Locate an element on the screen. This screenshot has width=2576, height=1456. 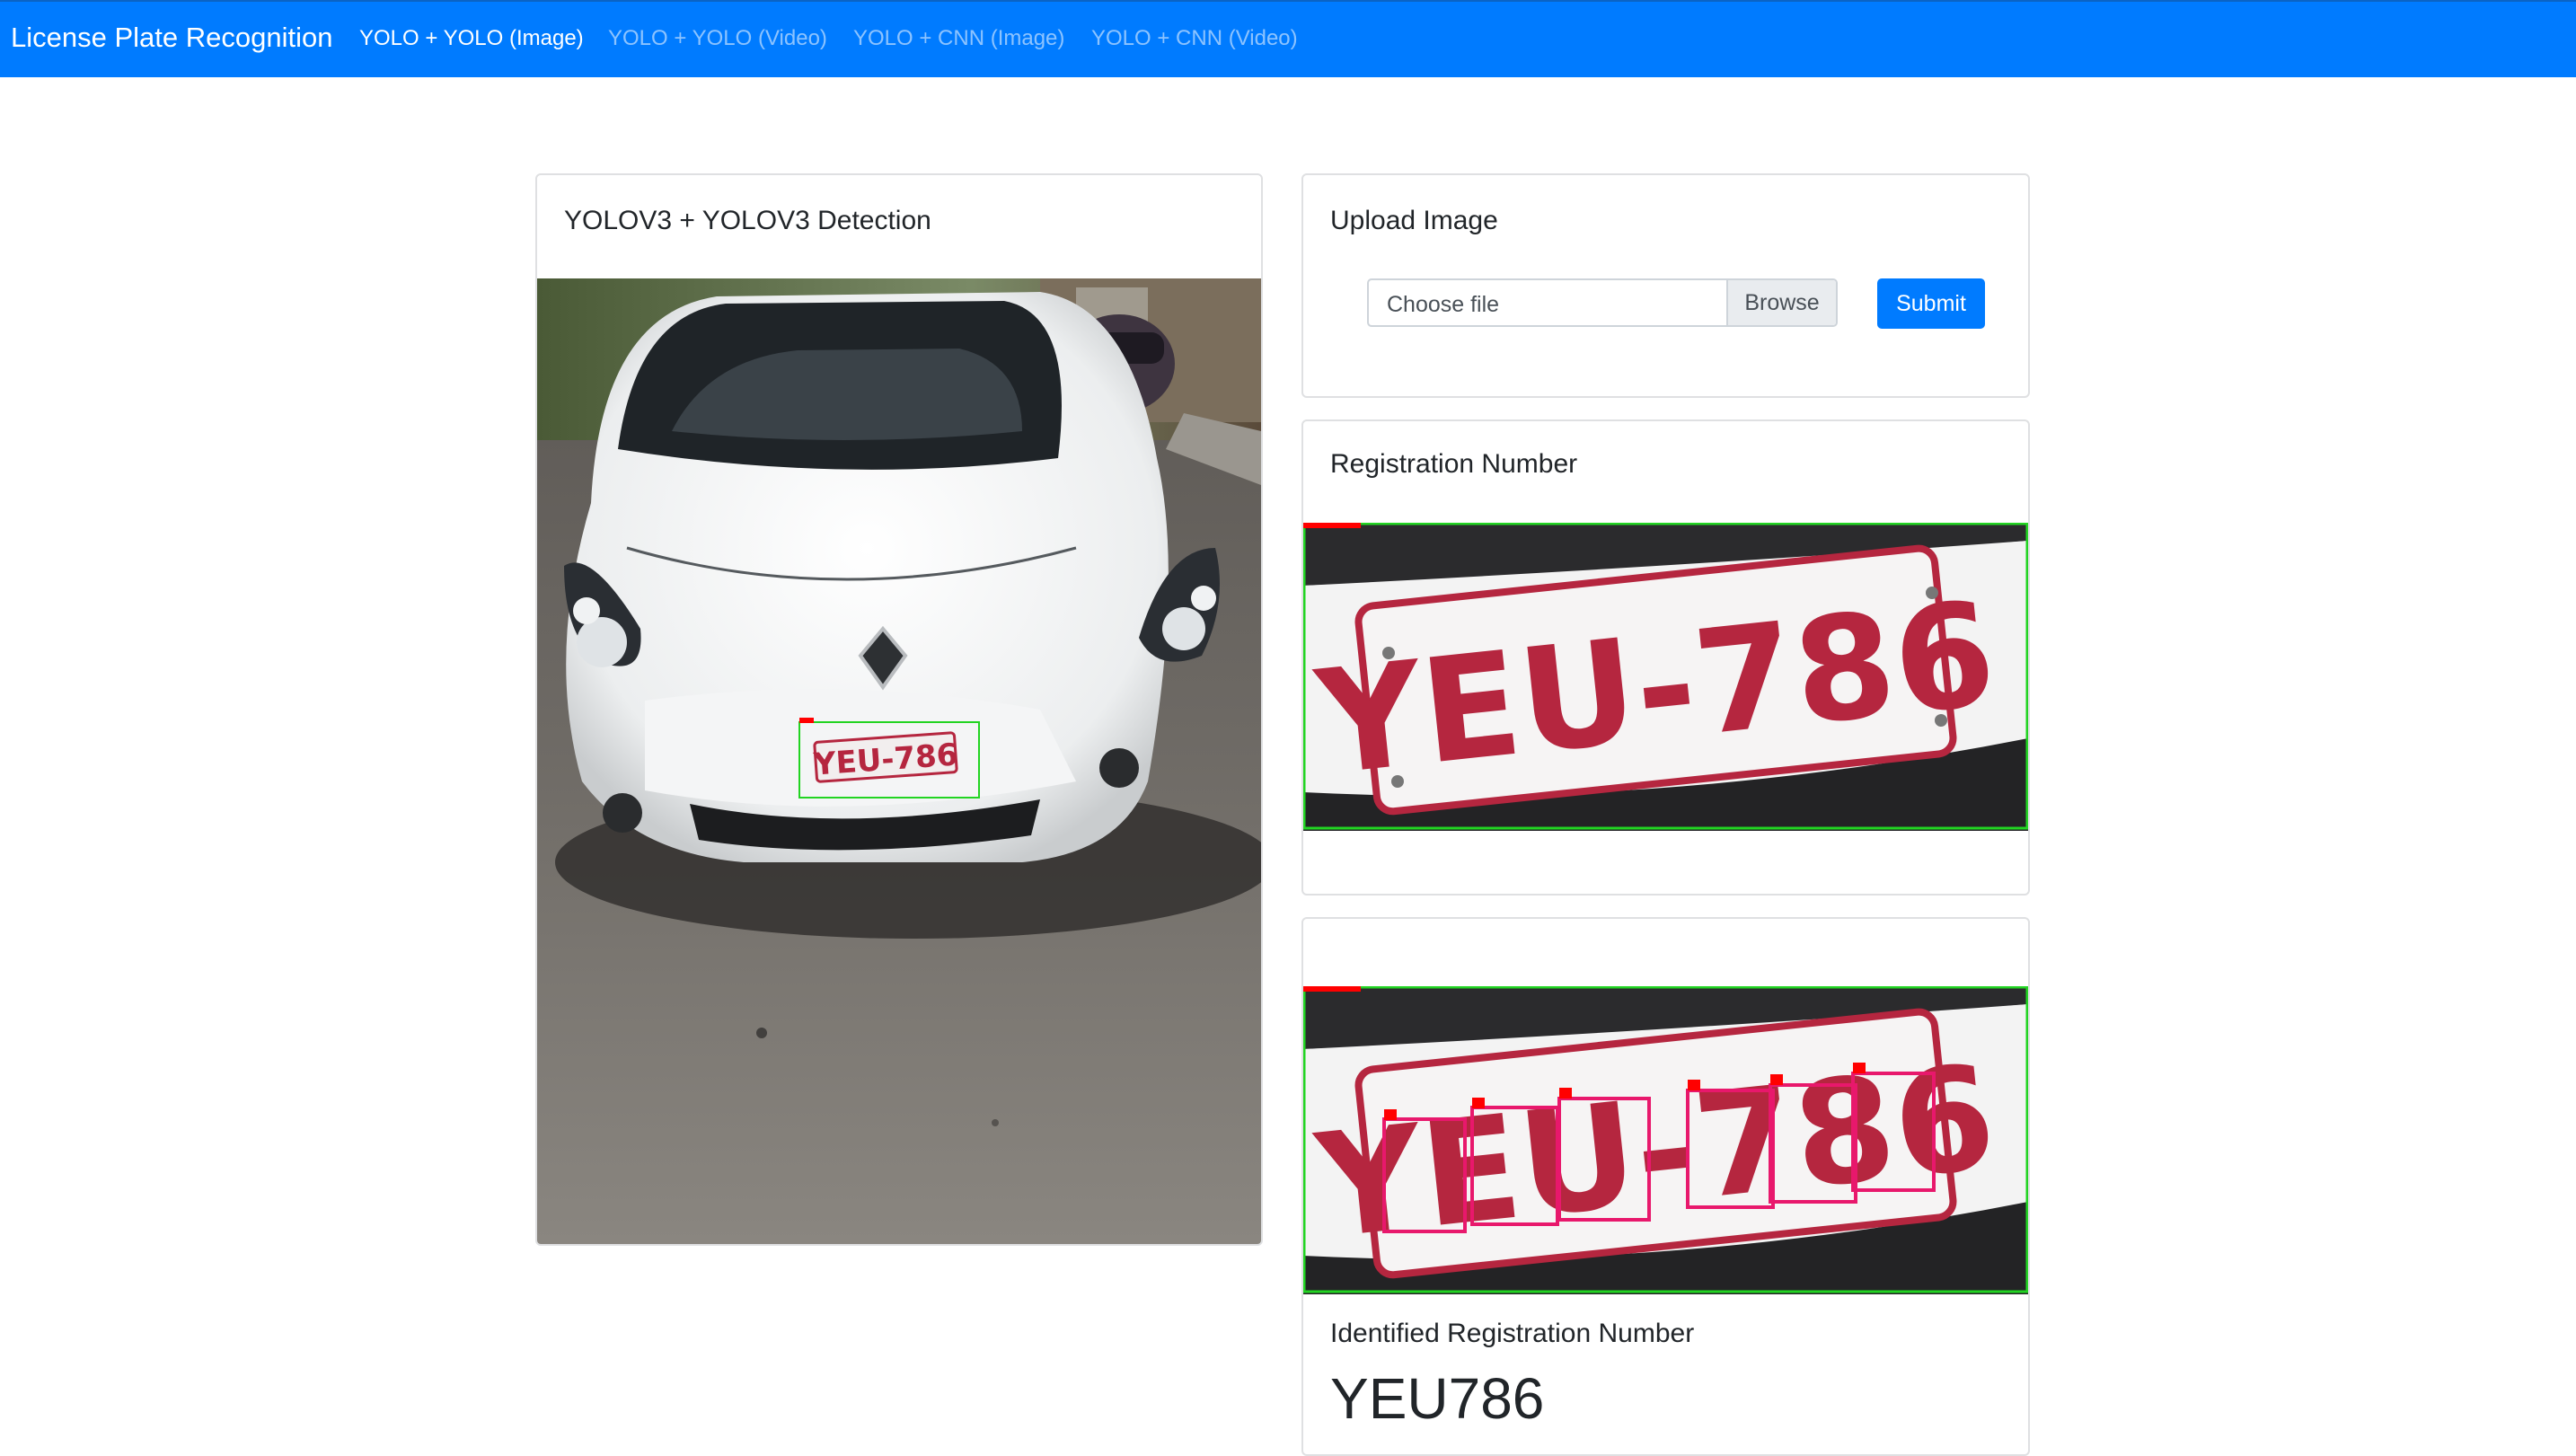
nav-yolo-cnn-video: YOLO + CNN (Video) is located at coordinates (1194, 39).